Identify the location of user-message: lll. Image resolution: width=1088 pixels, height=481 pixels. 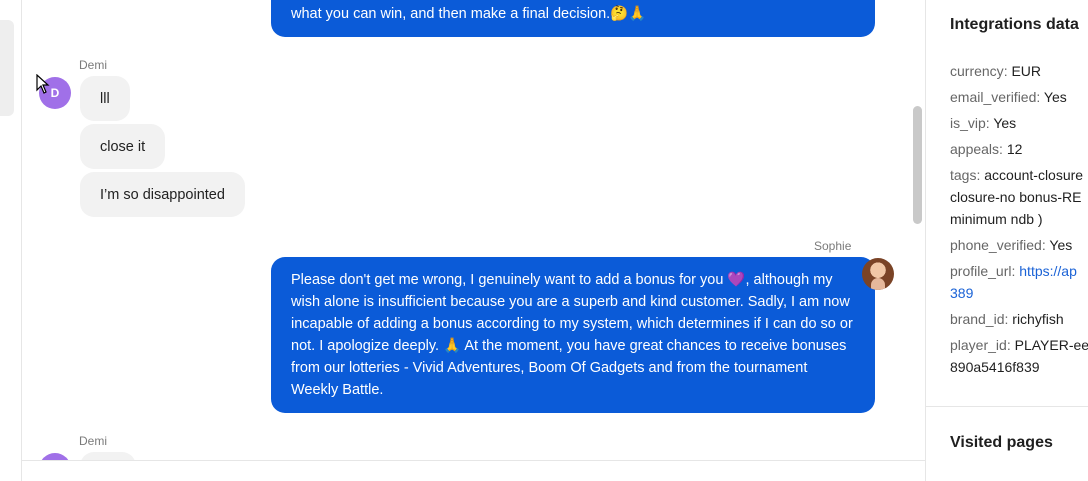
(105, 98).